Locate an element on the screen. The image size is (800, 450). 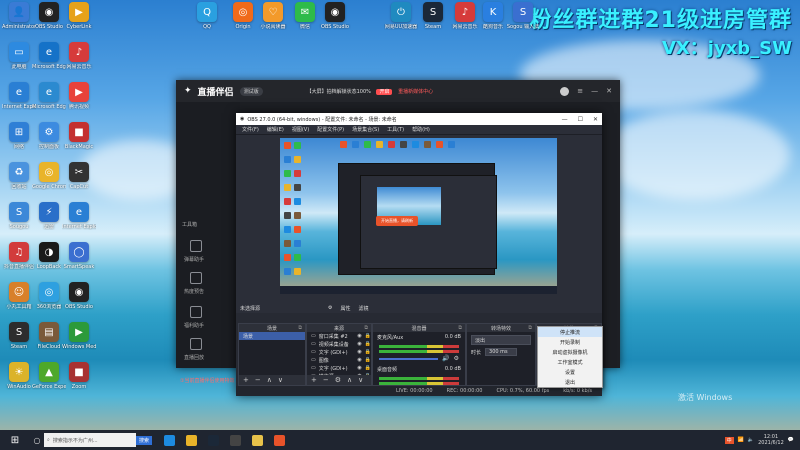
desktop-icon: ⊞ 网络 is located at coordinates (19, 136).